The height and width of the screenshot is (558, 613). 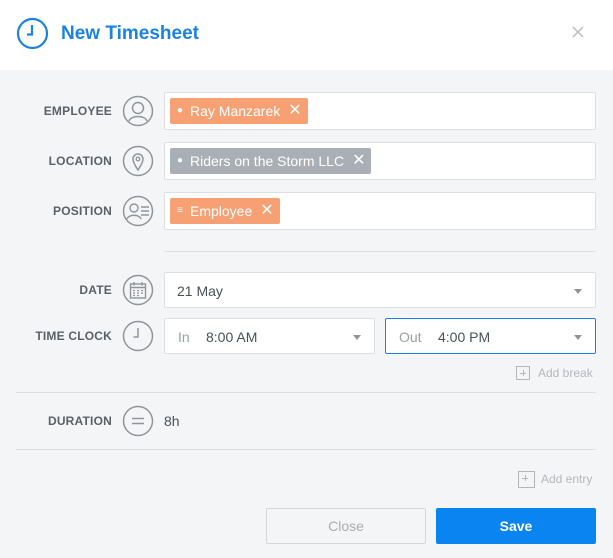 I want to click on date-label: DATE, so click(x=95, y=290).